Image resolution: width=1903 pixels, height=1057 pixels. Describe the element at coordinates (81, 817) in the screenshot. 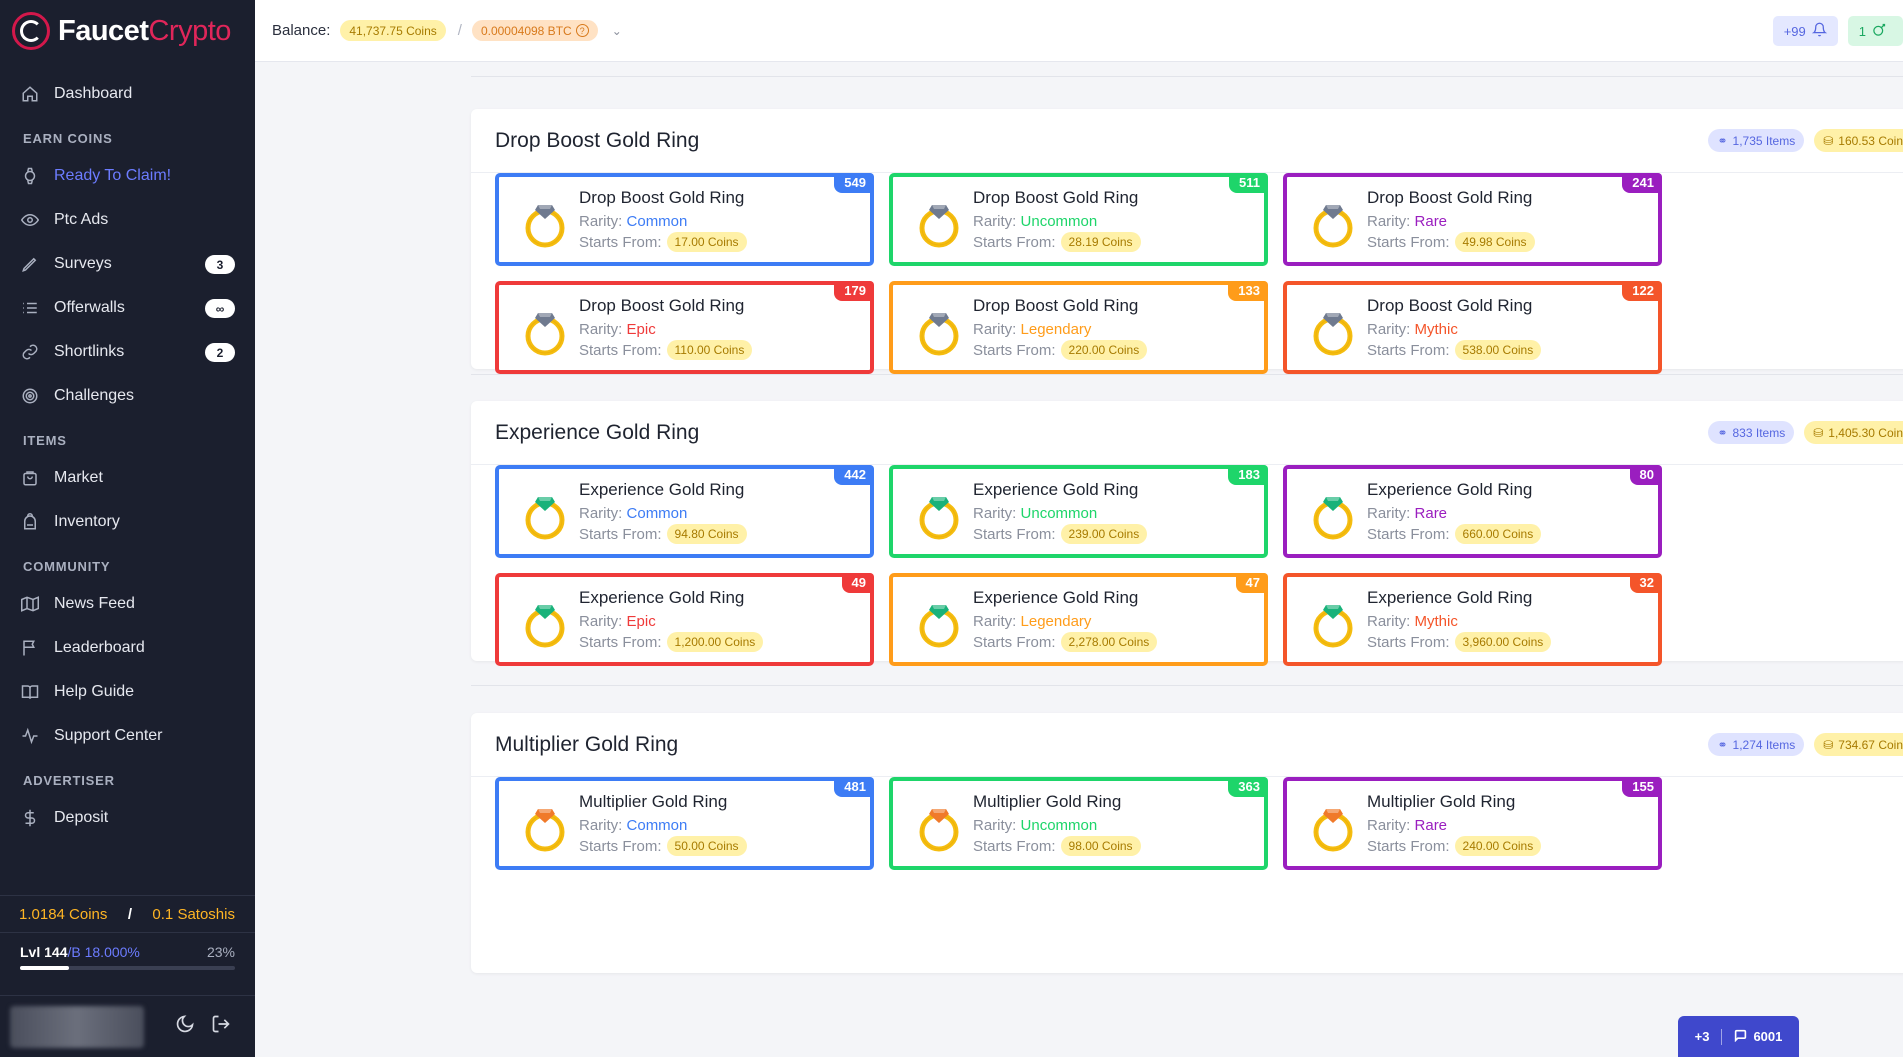

I see `sidebar-item-label: Deposit` at that location.